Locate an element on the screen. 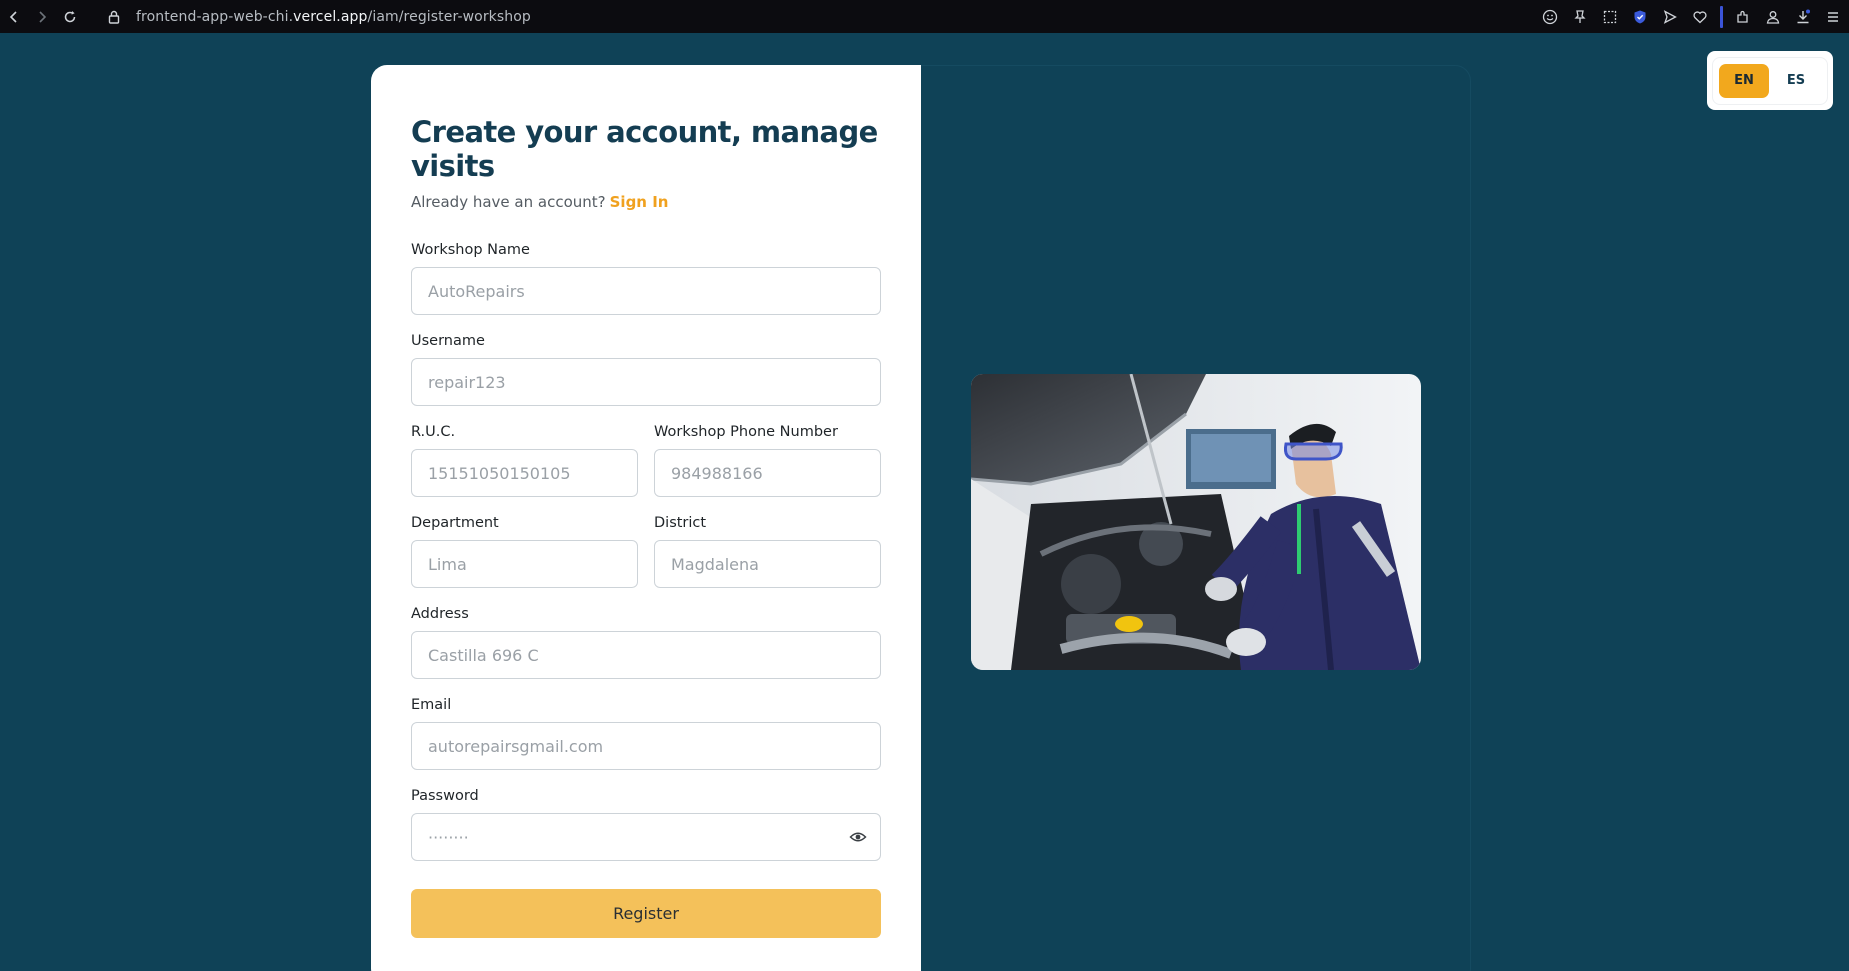 This screenshot has height=971, width=1849. department-label: Department is located at coordinates (455, 523).